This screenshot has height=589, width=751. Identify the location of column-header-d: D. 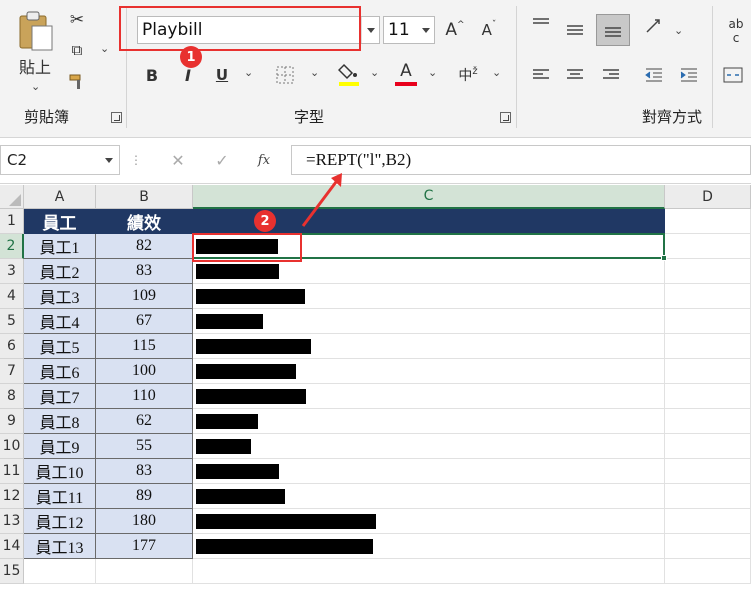
(708, 197).